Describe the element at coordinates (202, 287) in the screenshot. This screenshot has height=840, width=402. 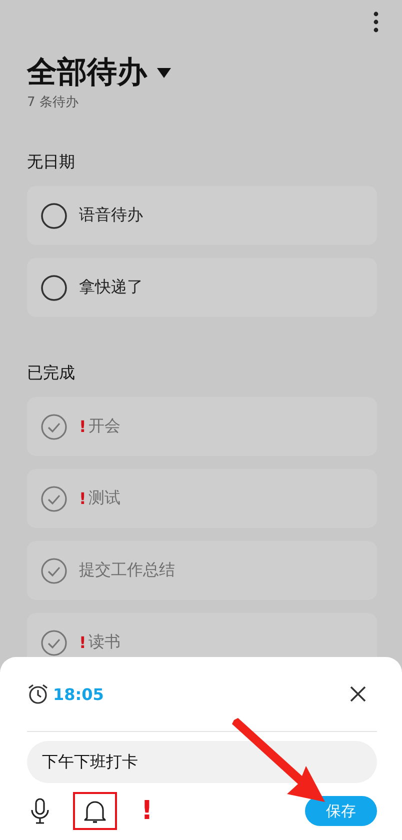
I see `todo-card: 拿快递了` at that location.